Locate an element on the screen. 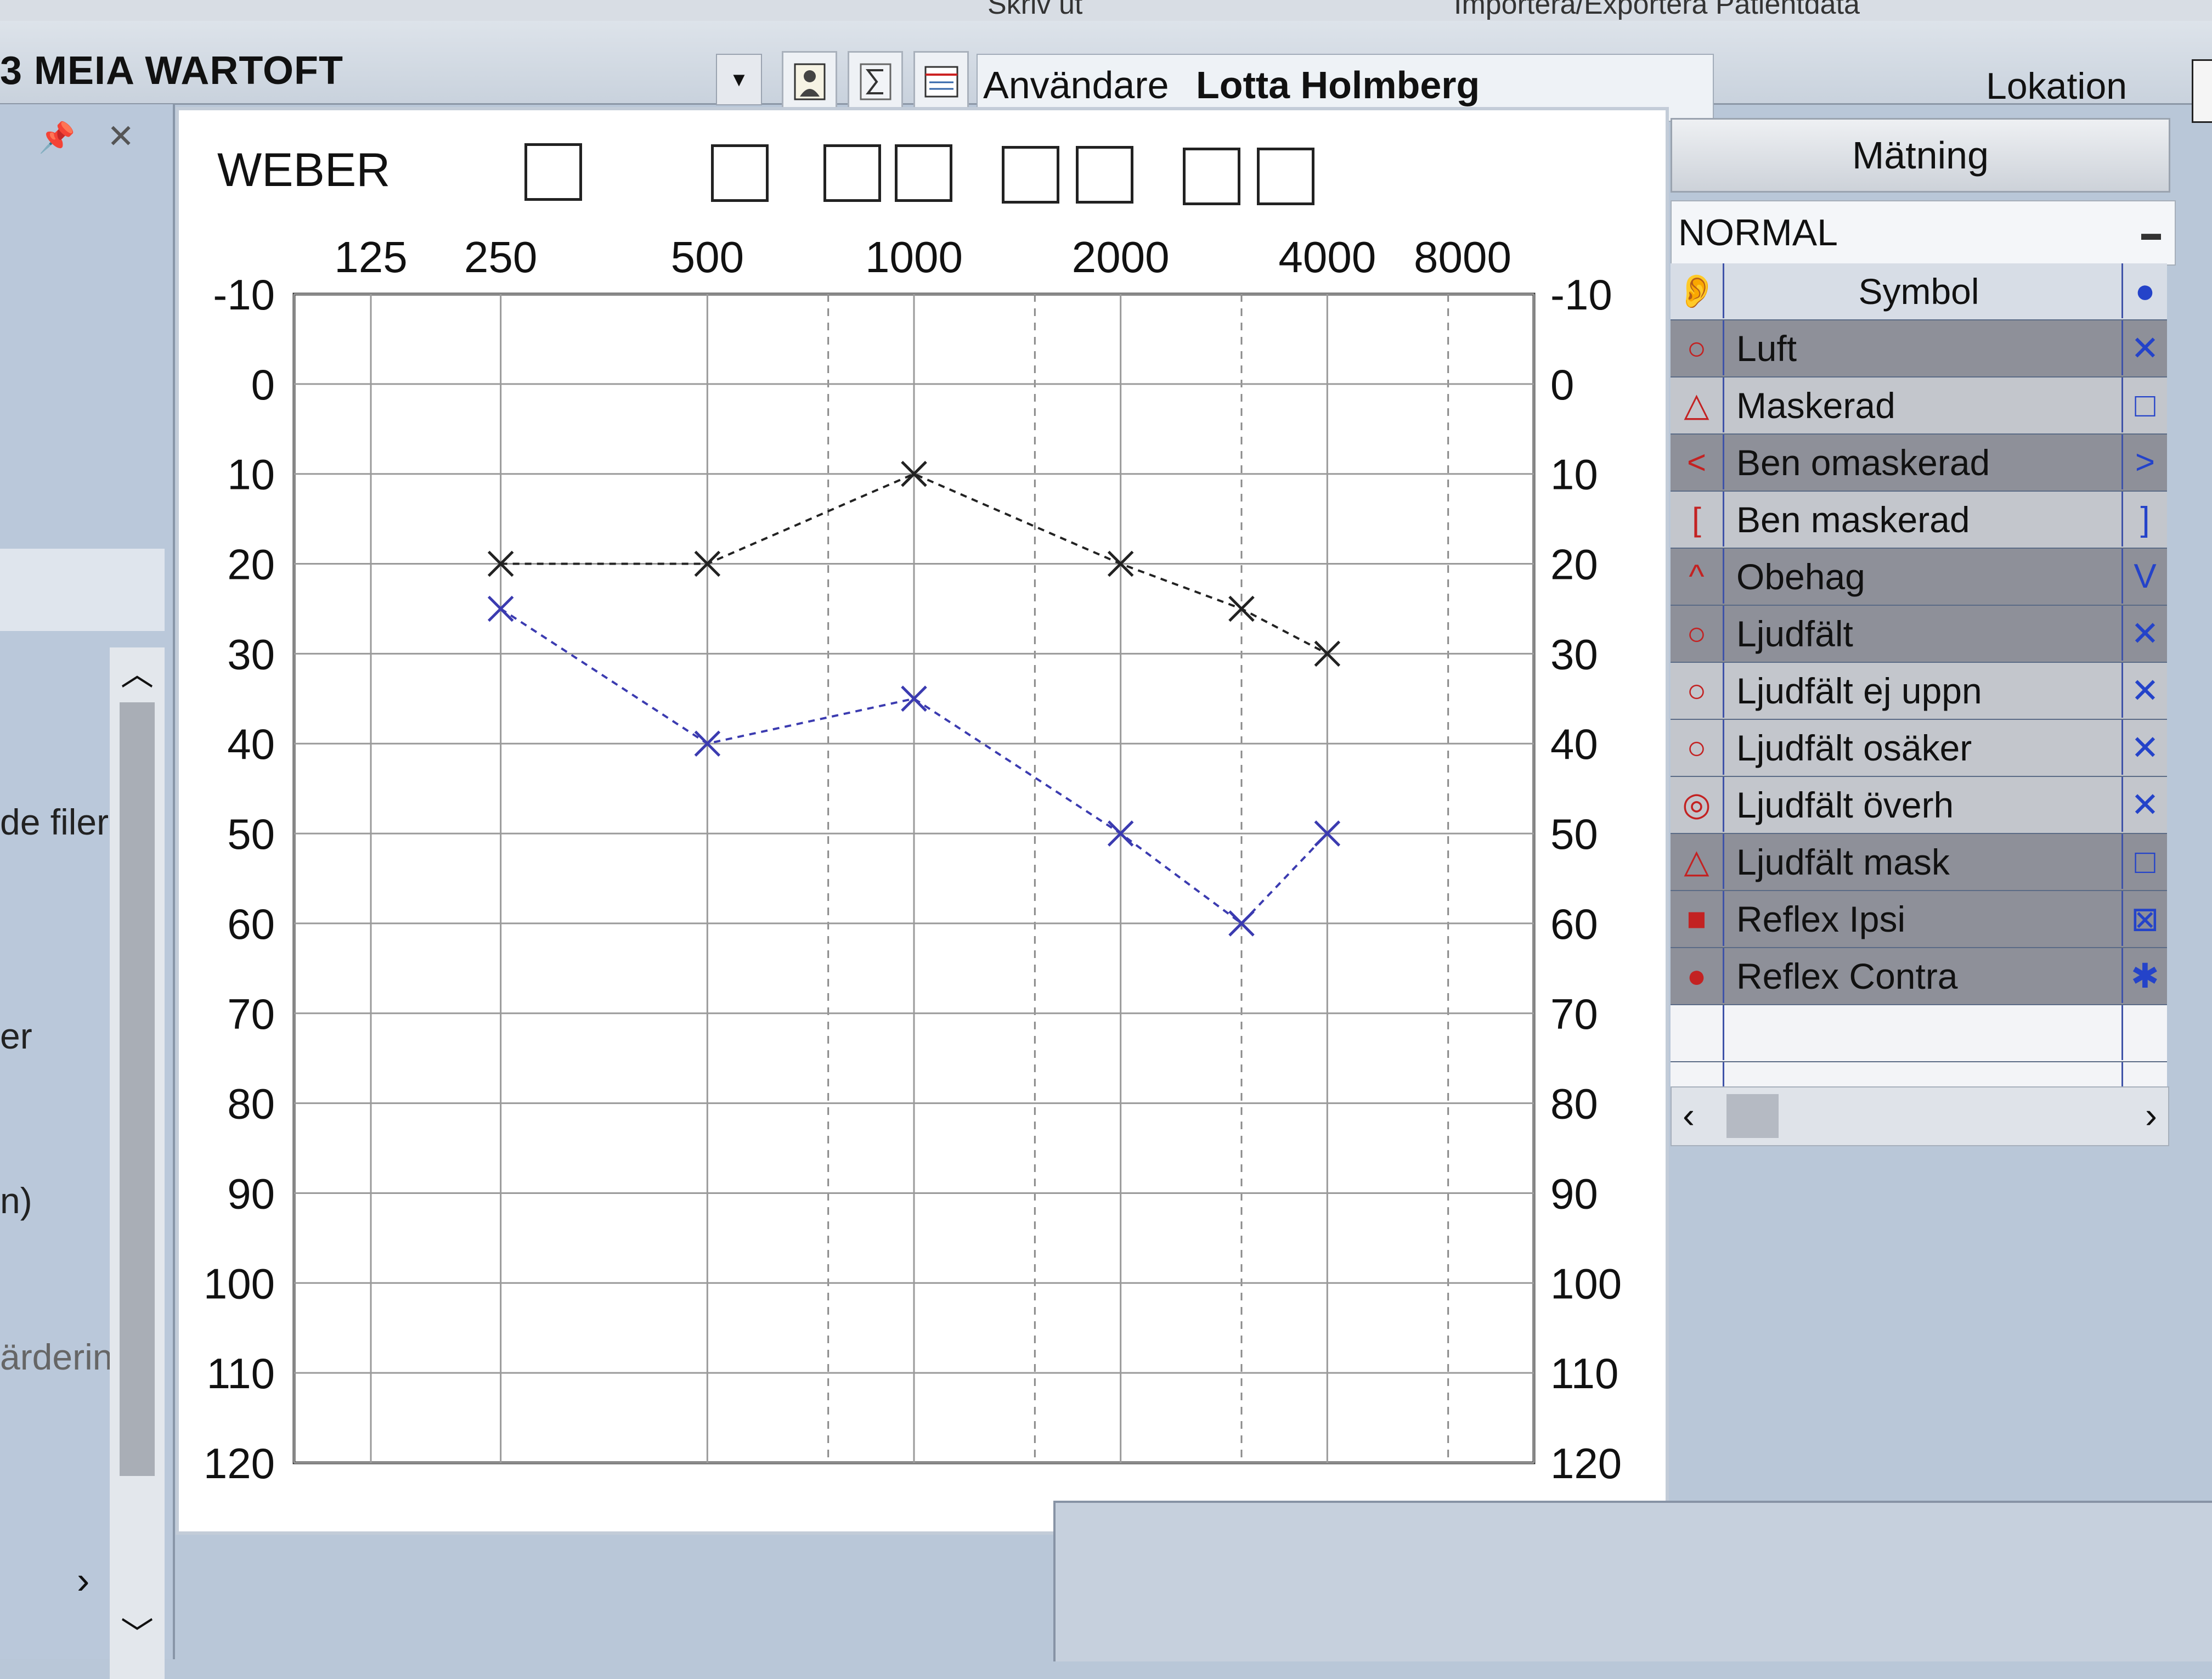 Image resolution: width=2212 pixels, height=1679 pixels. right-symbol-icon: ✱ is located at coordinates (2144, 976).